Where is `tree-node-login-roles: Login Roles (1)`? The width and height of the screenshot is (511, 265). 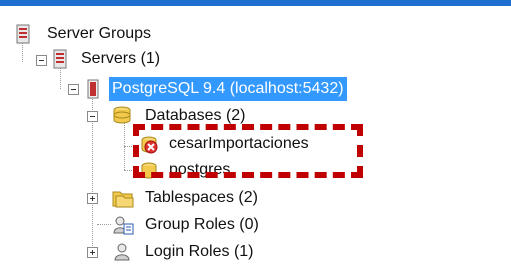 tree-node-login-roles: Login Roles (1) is located at coordinates (150, 252).